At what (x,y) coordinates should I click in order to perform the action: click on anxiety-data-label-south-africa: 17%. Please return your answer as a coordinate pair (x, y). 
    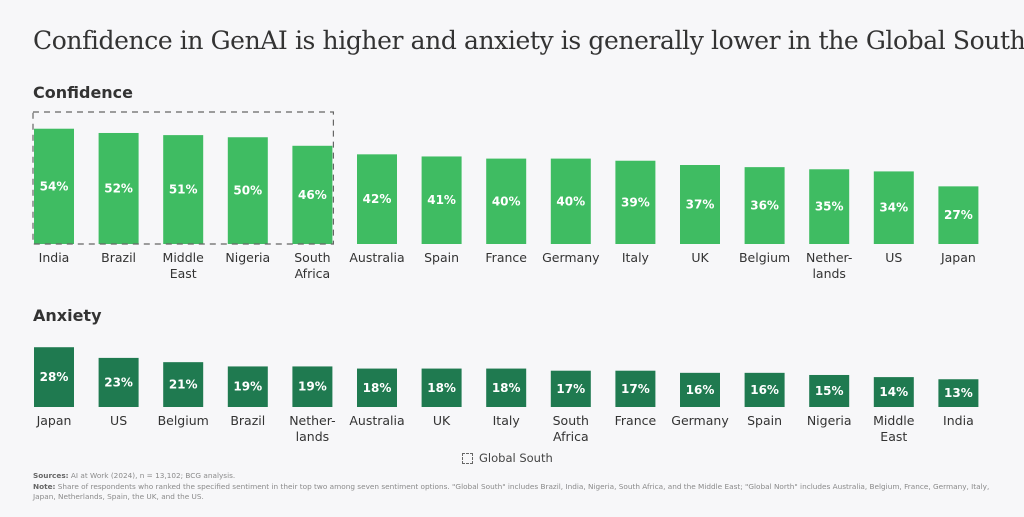
    Looking at the image, I should click on (570, 389).